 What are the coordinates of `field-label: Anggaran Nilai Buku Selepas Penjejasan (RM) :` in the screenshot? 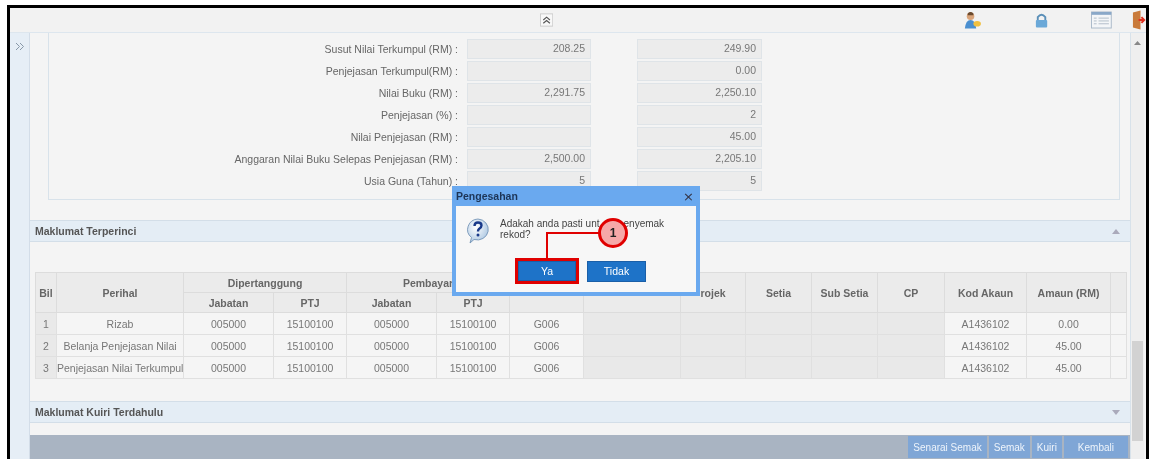 It's located at (345, 159).